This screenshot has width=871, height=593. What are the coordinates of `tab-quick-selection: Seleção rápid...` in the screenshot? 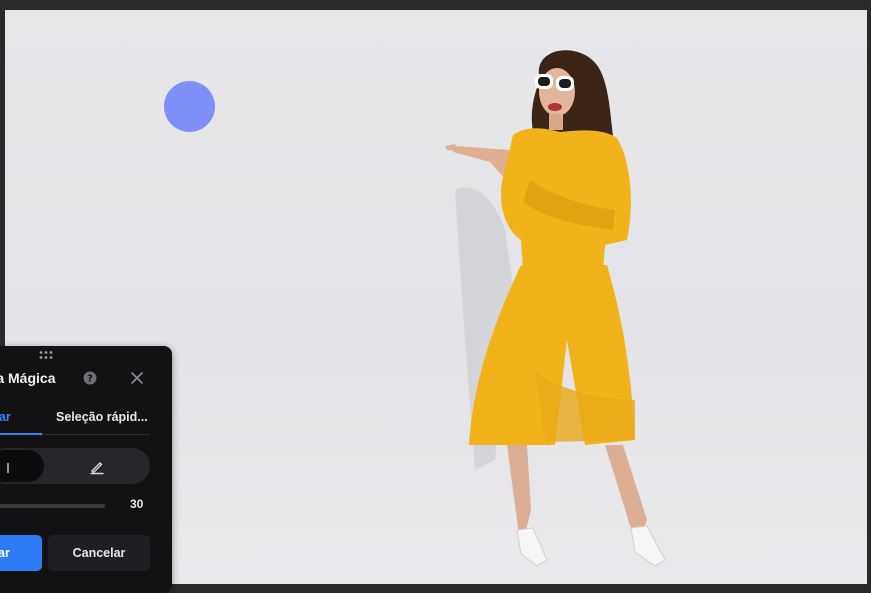 It's located at (102, 417).